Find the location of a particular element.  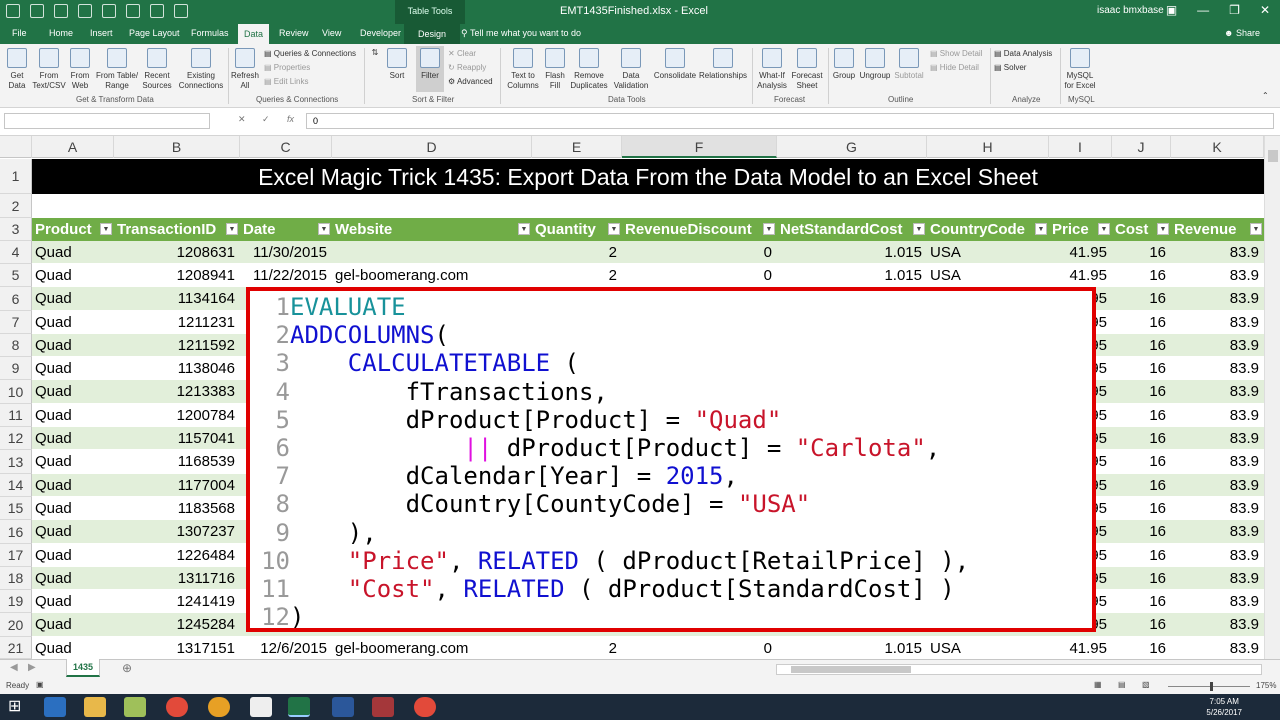

ribbon-display-icon: ▣ is located at coordinates (1171, 10).